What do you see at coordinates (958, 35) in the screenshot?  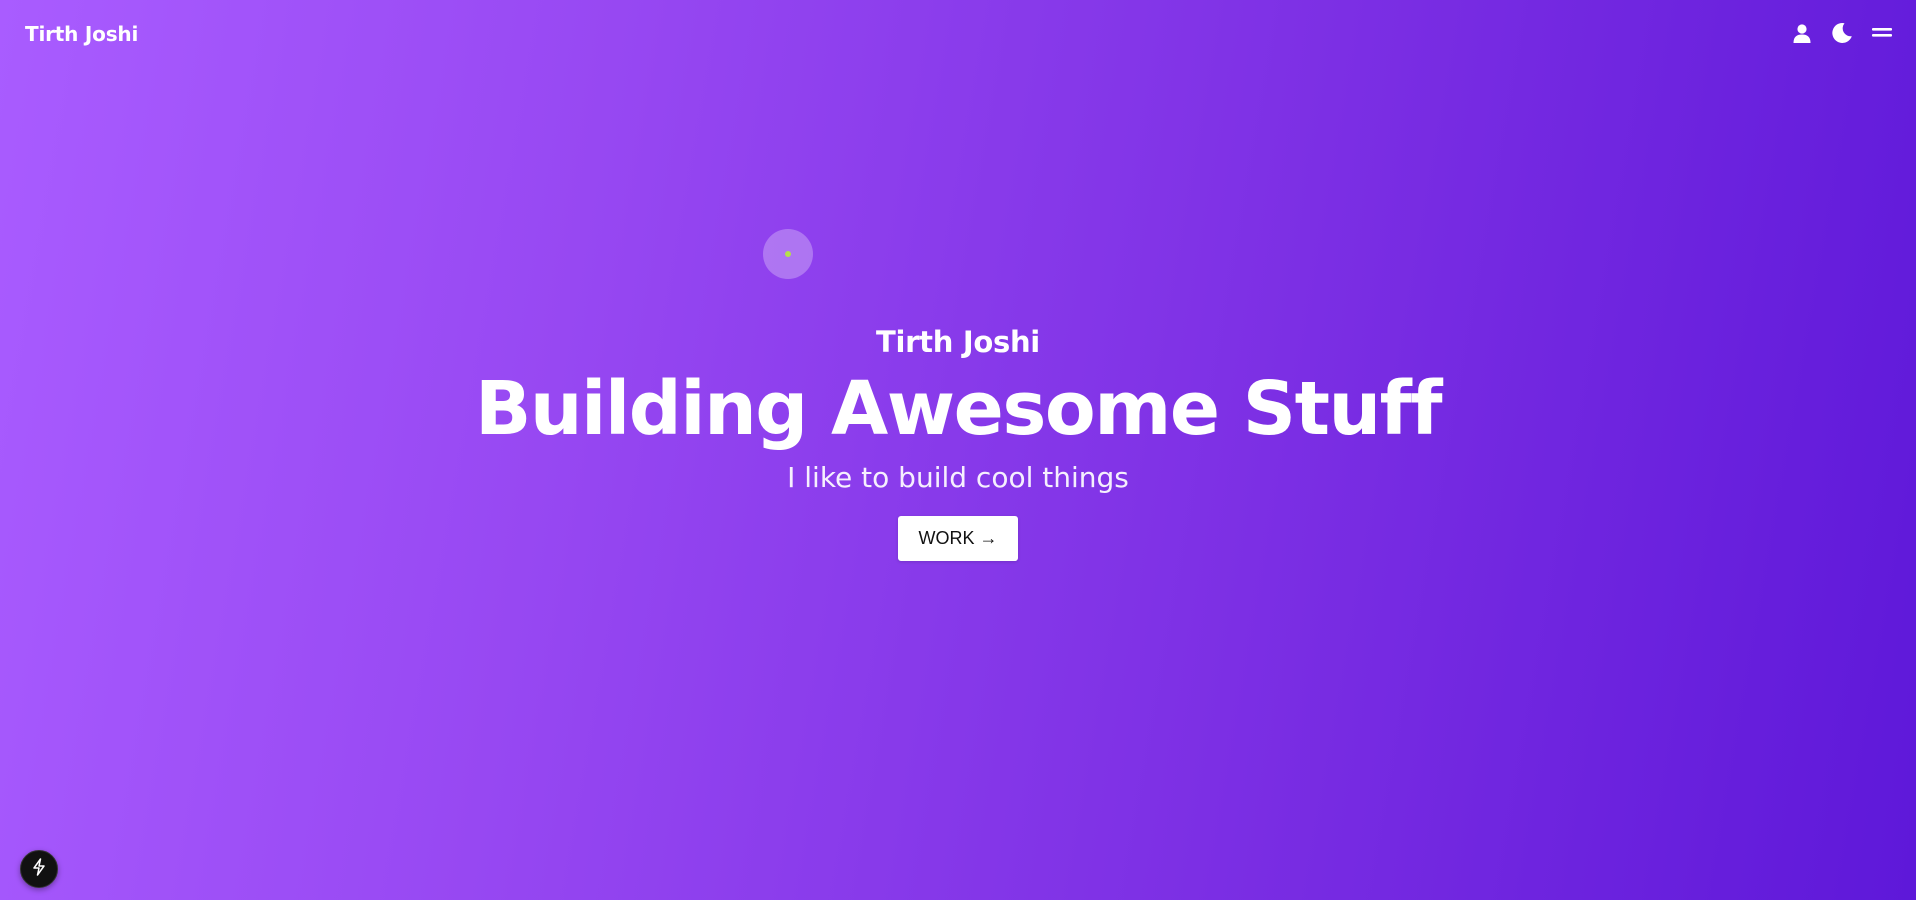 I see `top-bar: Tirth Joshi` at bounding box center [958, 35].